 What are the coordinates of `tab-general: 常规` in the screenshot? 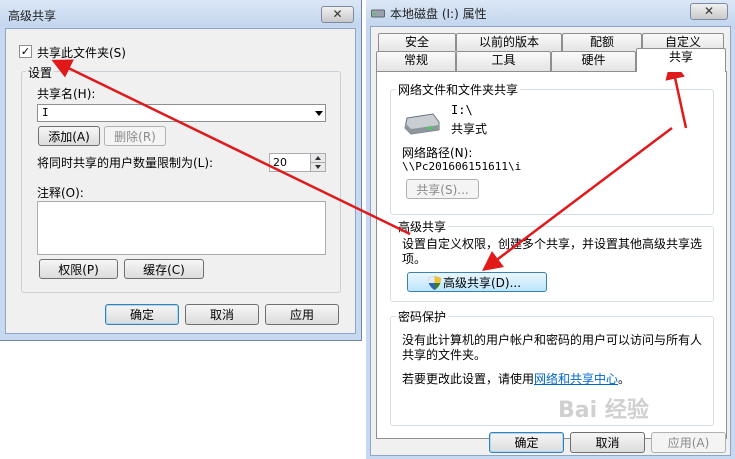 It's located at (416, 61).